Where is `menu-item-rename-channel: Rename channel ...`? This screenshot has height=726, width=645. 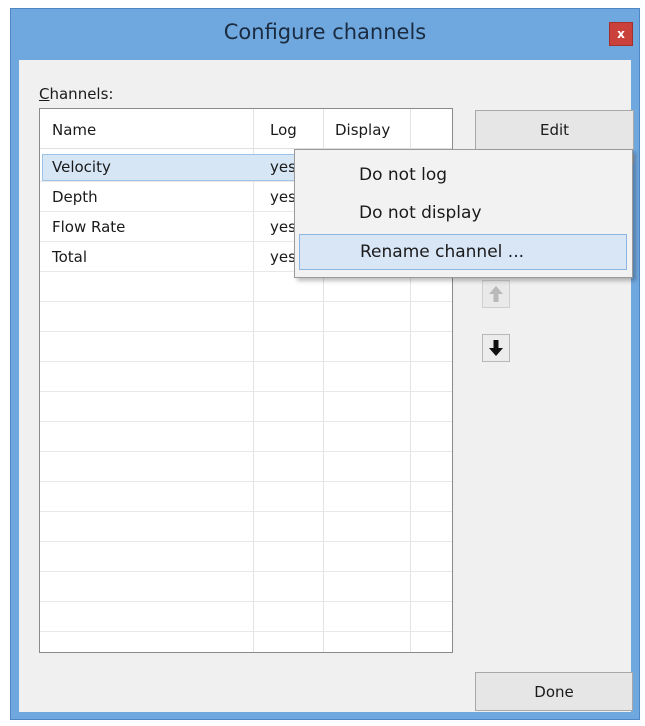 menu-item-rename-channel: Rename channel ... is located at coordinates (463, 252).